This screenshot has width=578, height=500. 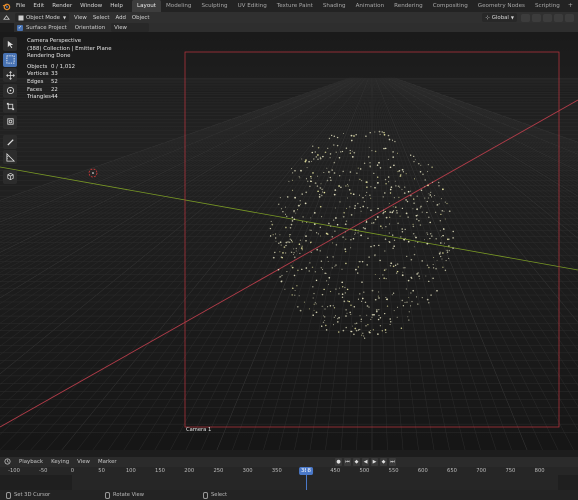 What do you see at coordinates (547, 6) in the screenshot?
I see `tab-scripting: Scripting` at bounding box center [547, 6].